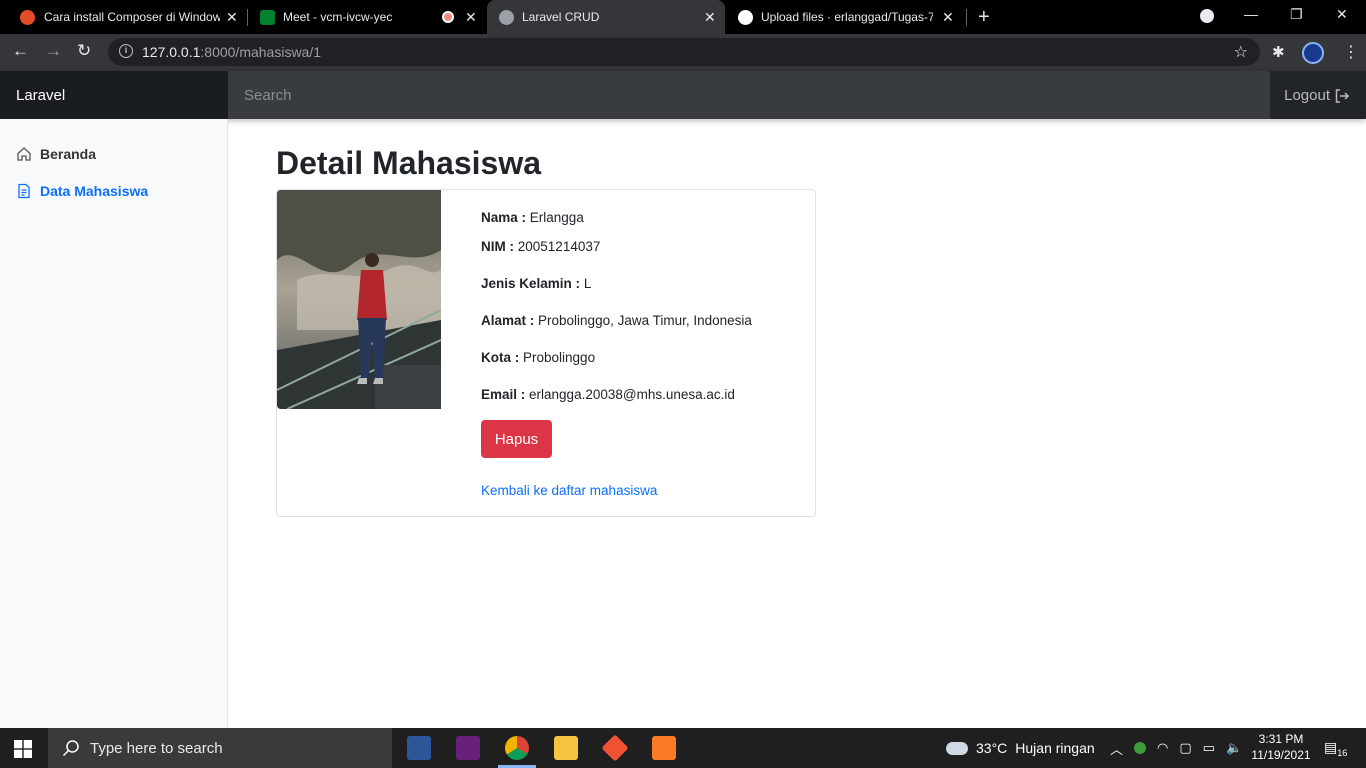 This screenshot has height=768, width=1366. I want to click on logout-link: Logout, so click(1317, 95).